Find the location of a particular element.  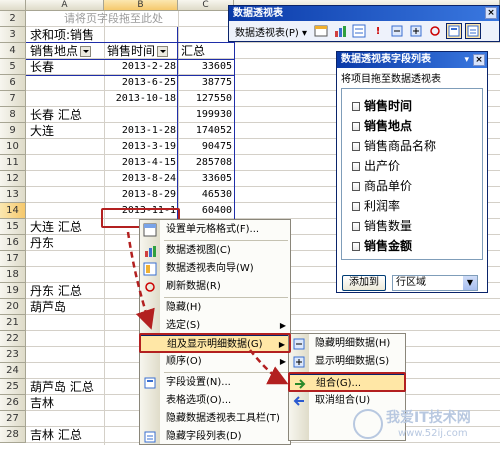

arrow-to-menu is located at coordinates (140, 280).